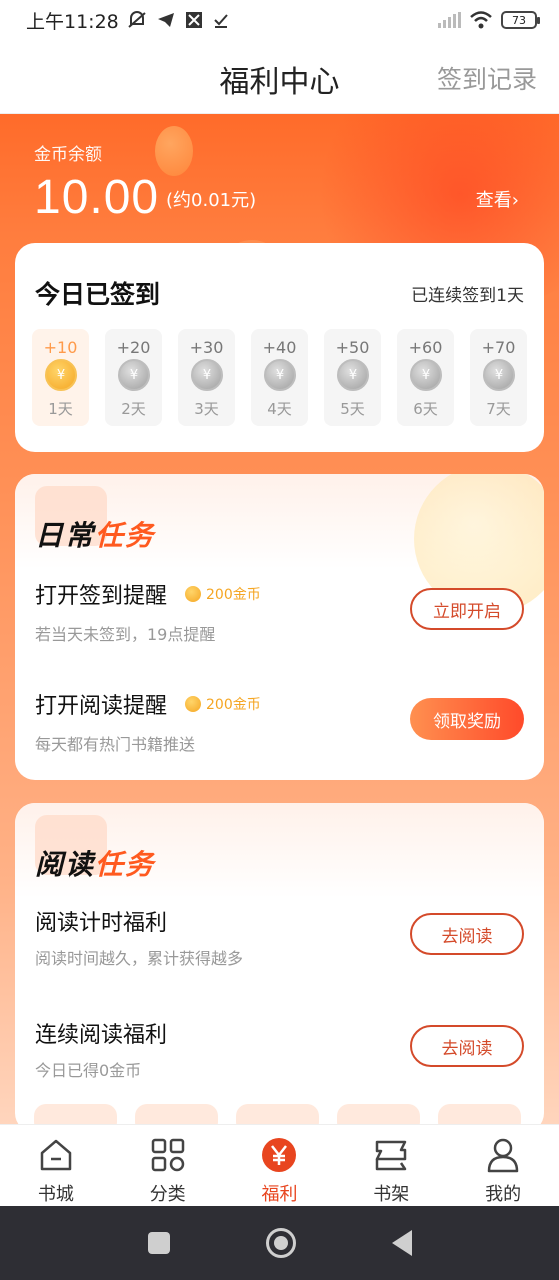 The height and width of the screenshot is (1280, 559). What do you see at coordinates (133, 409) in the screenshot?
I see `day-label: 2天` at bounding box center [133, 409].